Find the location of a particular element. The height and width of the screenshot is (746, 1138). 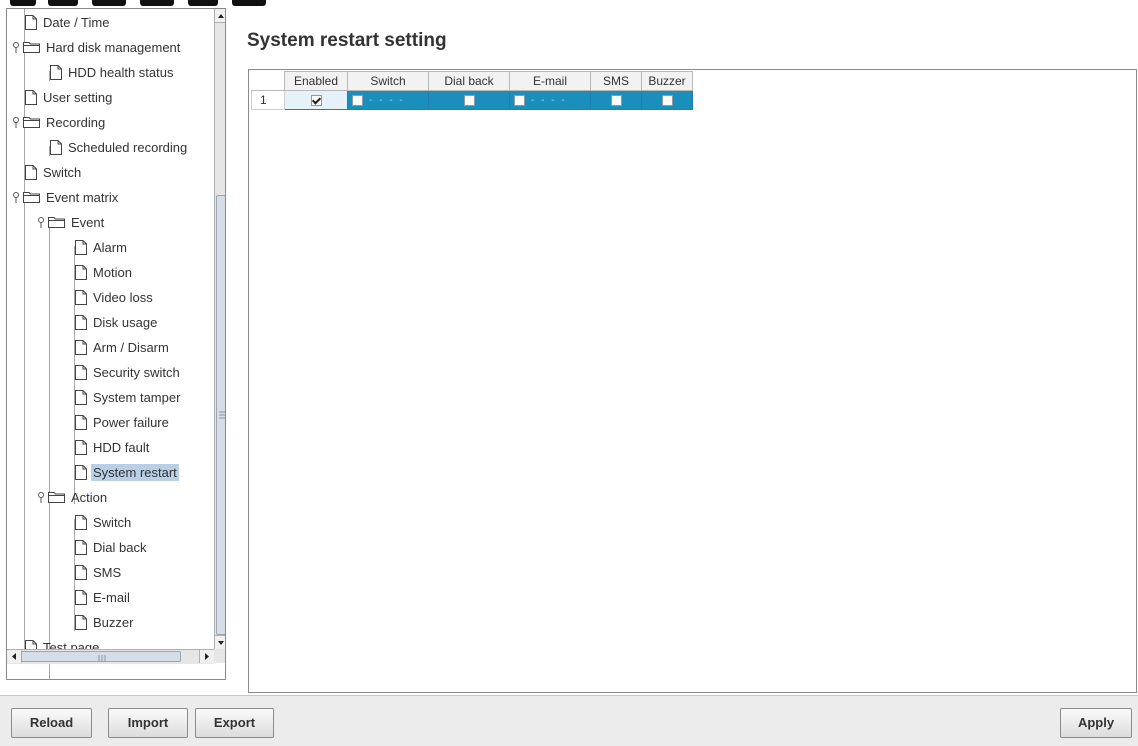

tree-item-buzzer: Buzzer is located at coordinates (105, 622).